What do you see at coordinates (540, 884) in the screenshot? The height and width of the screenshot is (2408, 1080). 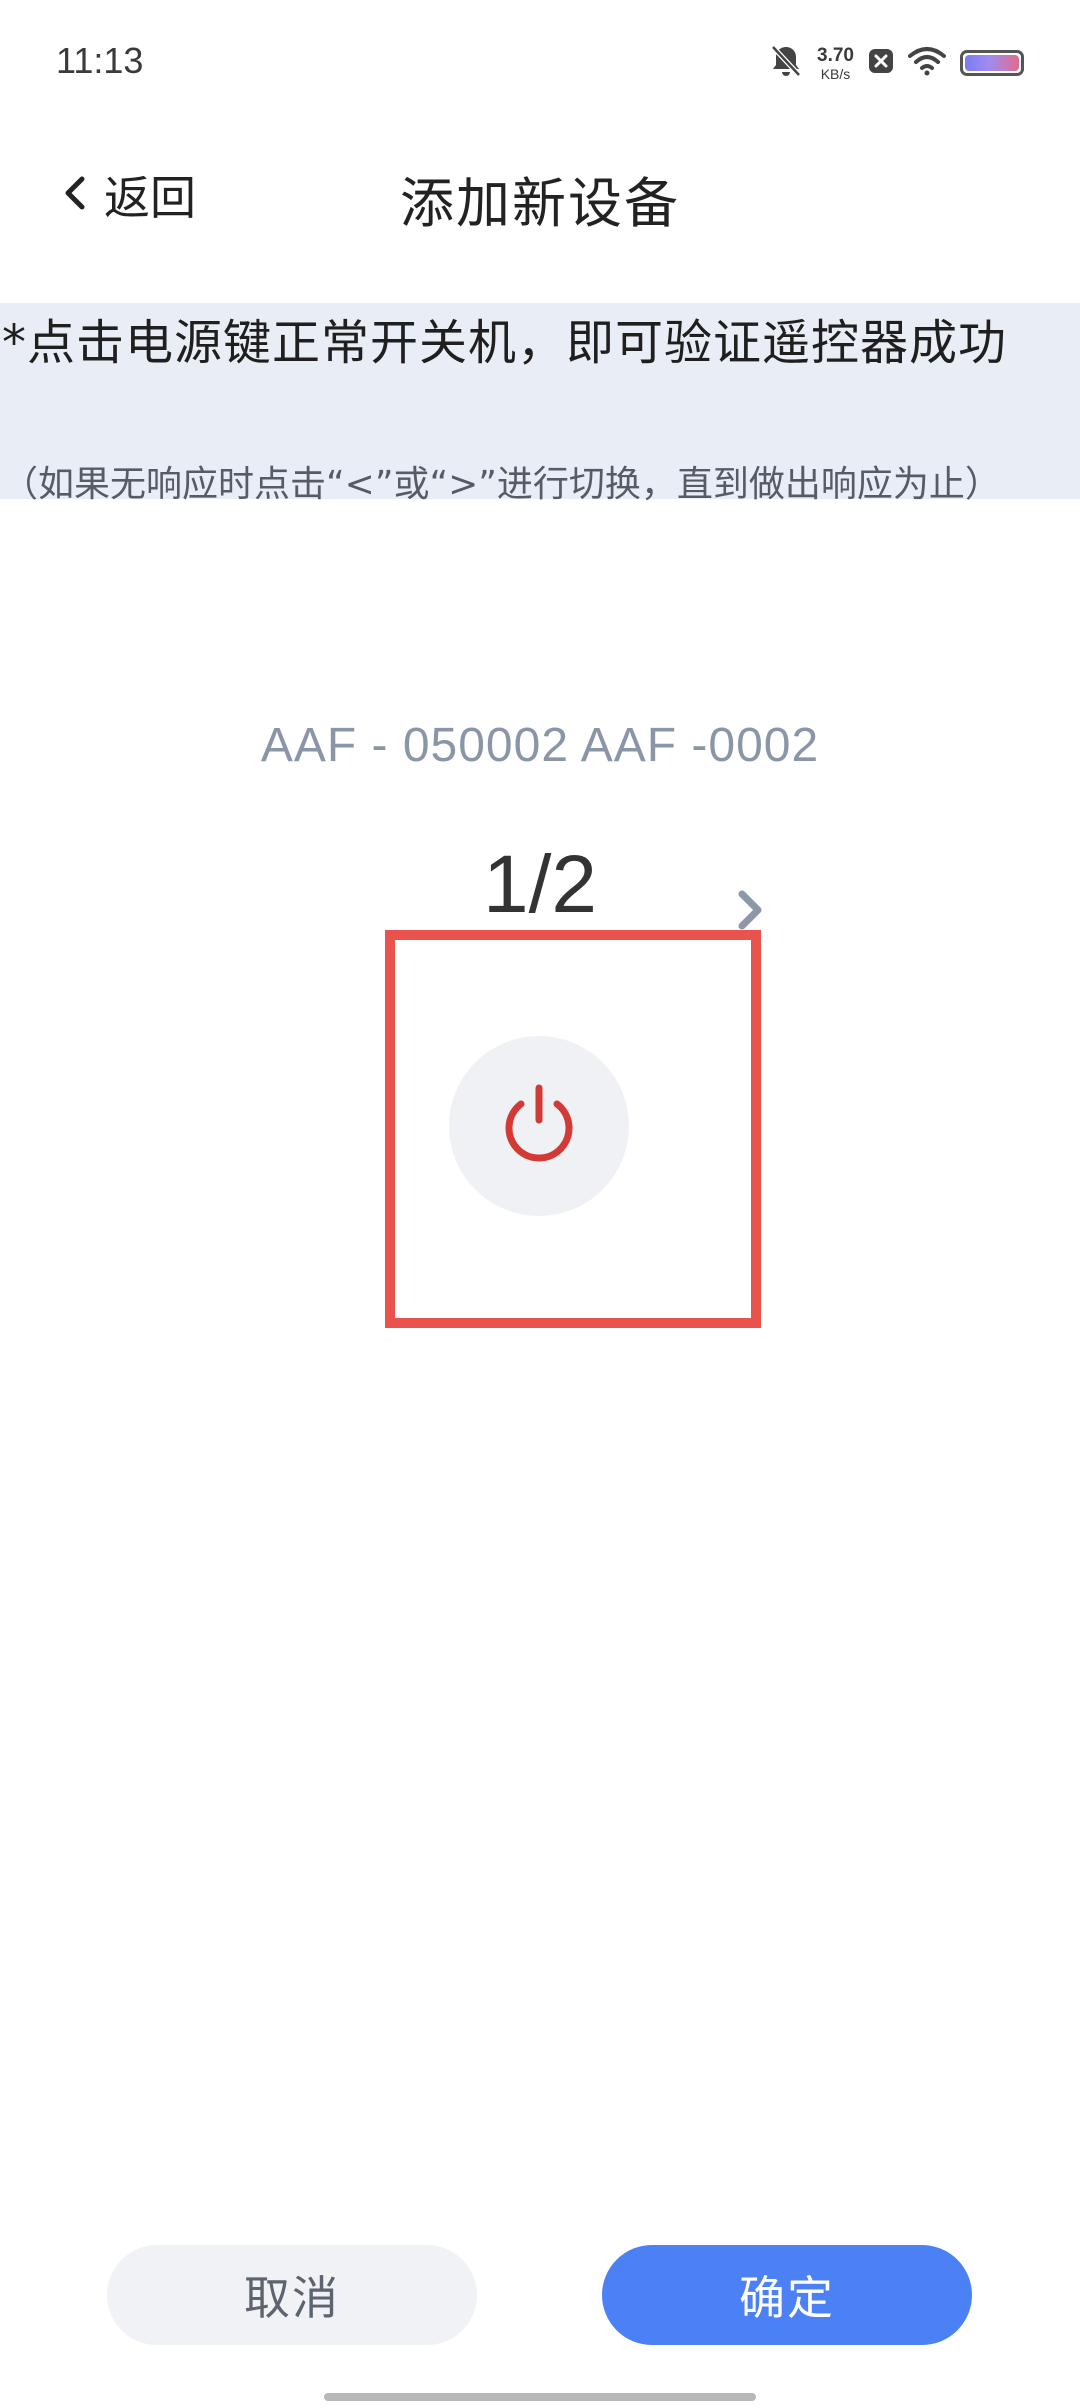 I see `page-indicator: 1/2` at bounding box center [540, 884].